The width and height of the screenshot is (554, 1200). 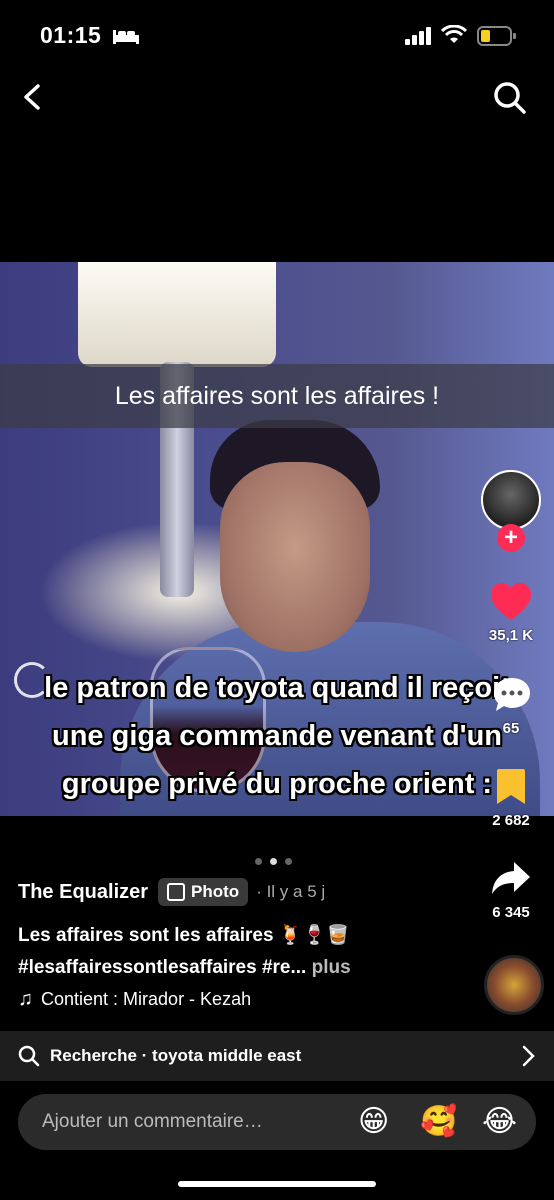 I want to click on carousel-indicator, so click(x=277, y=861).